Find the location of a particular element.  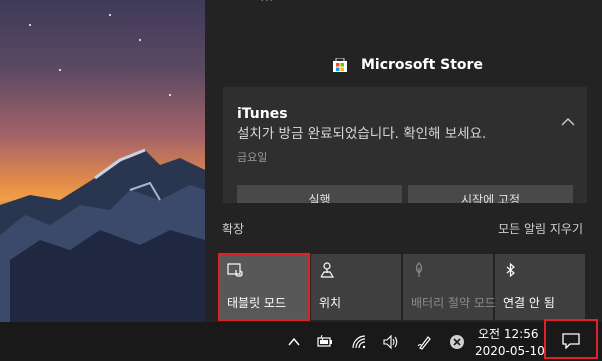

quick-action-label: 태블릿 모드 is located at coordinates (257, 303).